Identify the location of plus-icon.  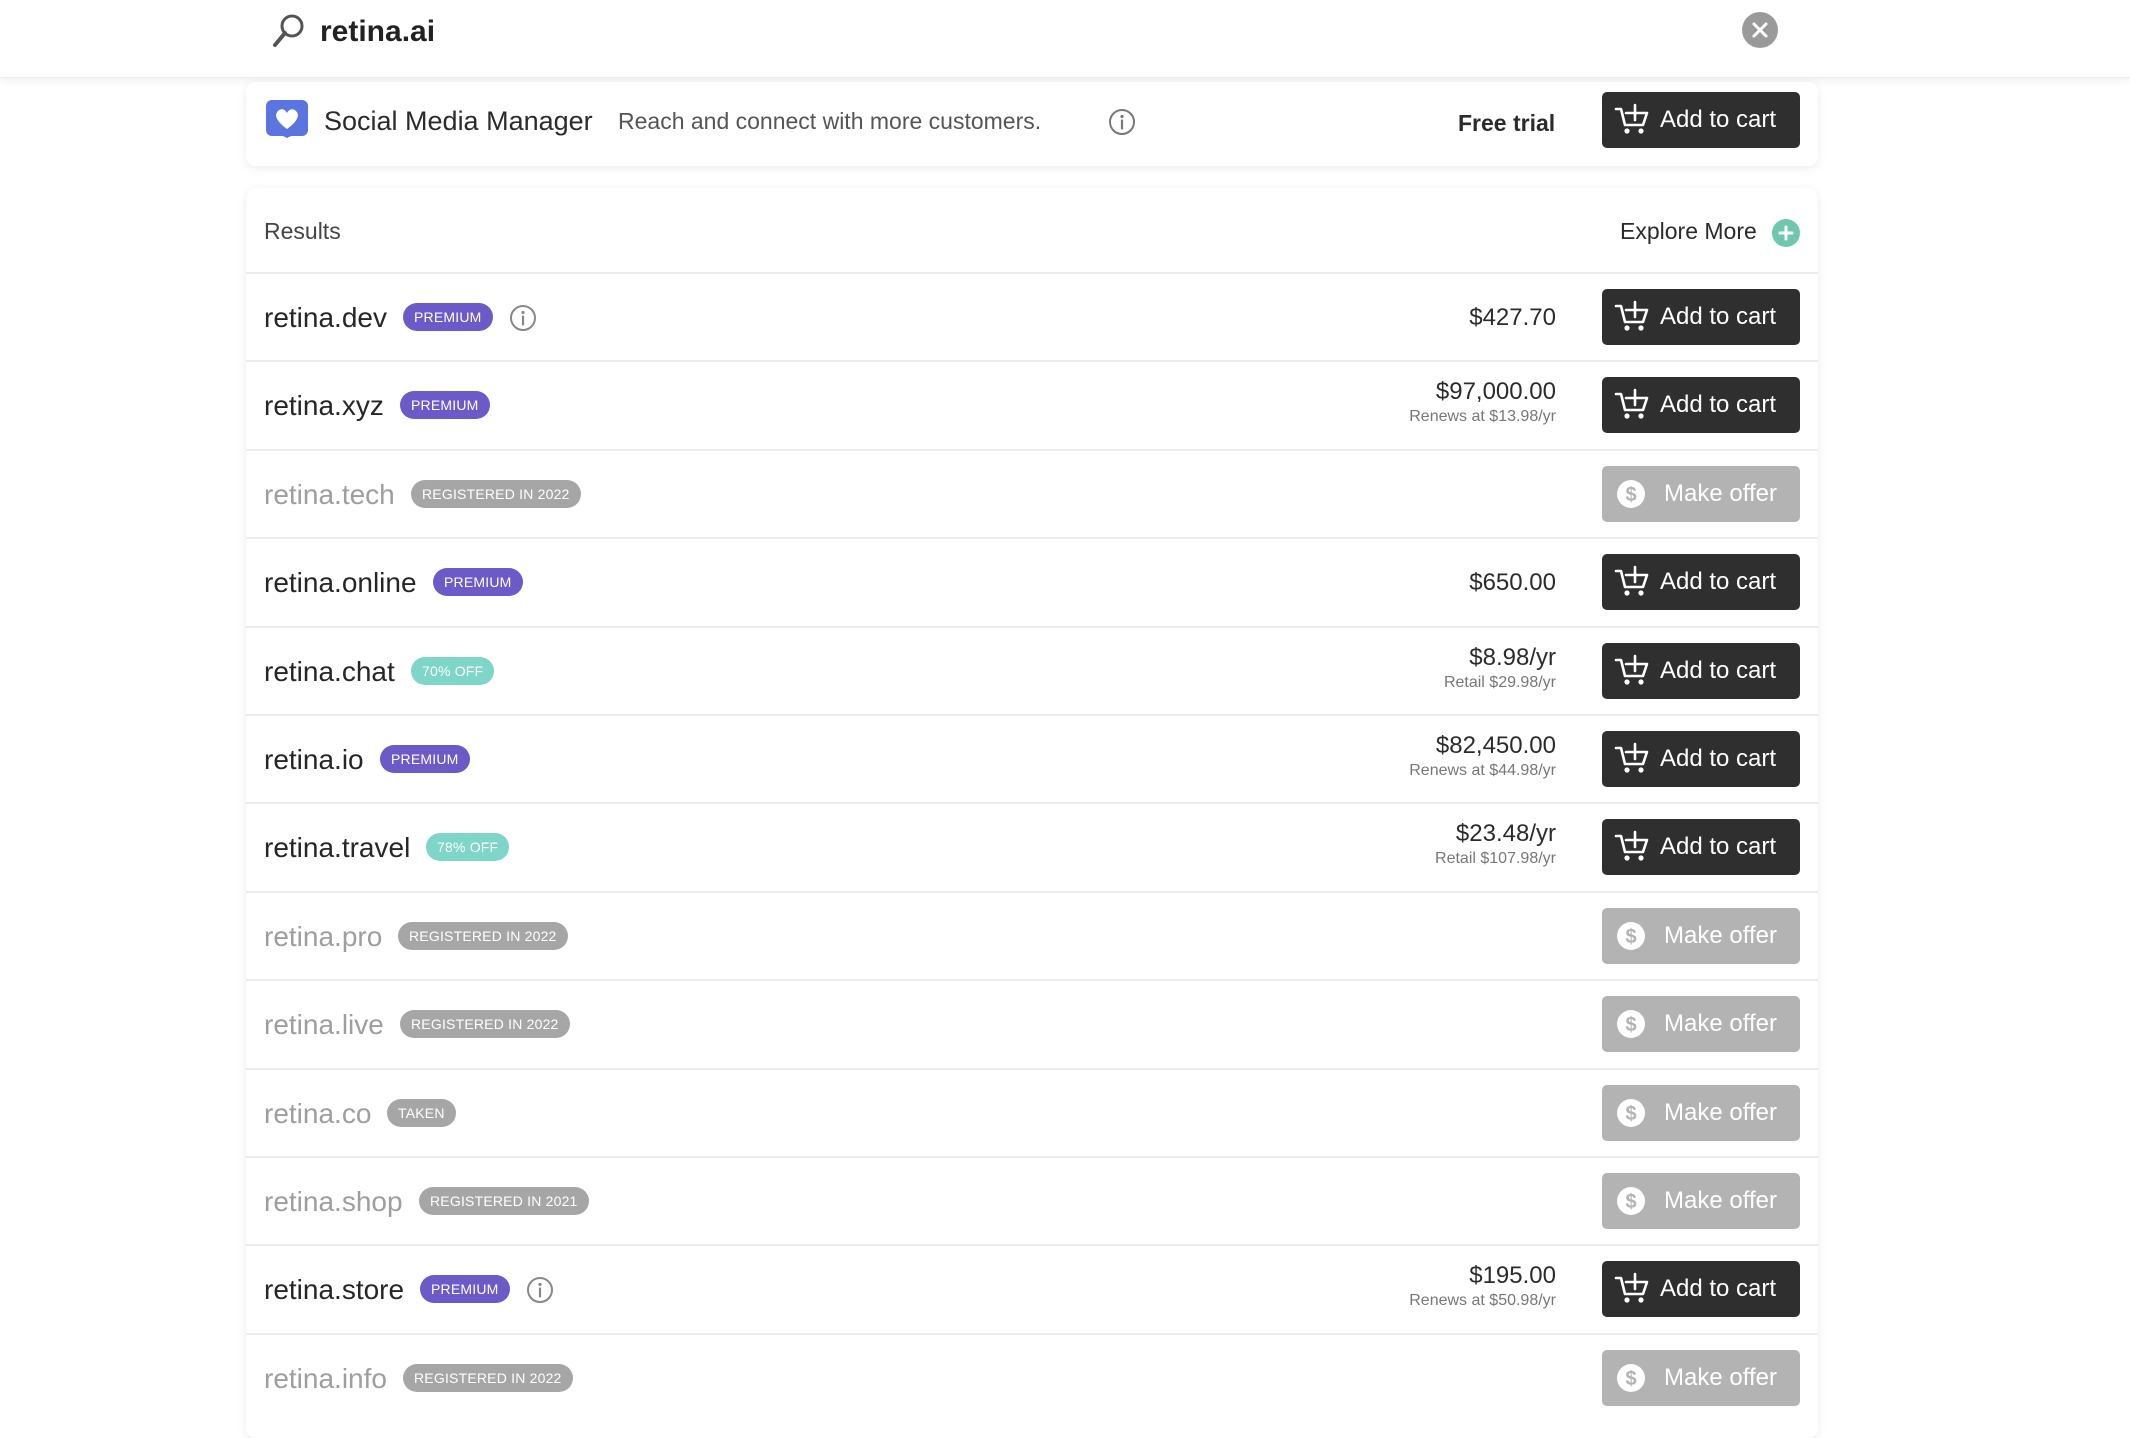
(1786, 233).